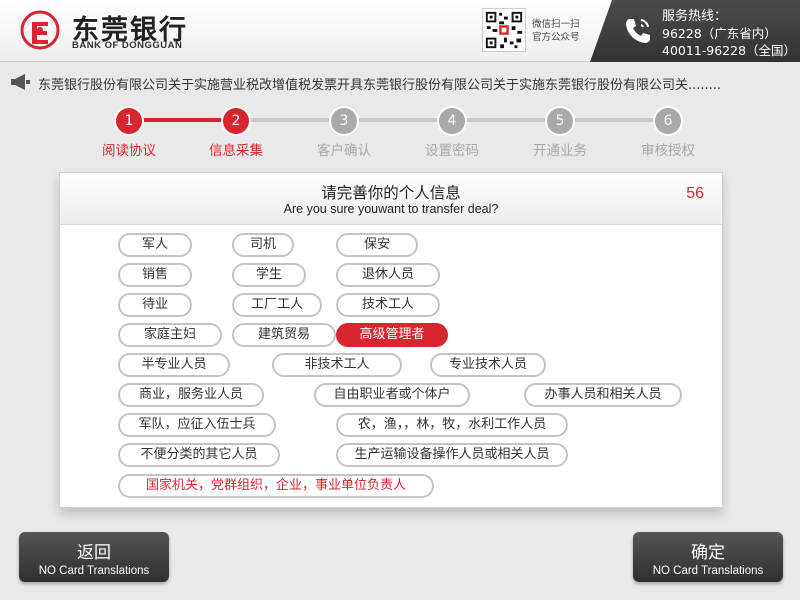 Image resolution: width=800 pixels, height=600 pixels. What do you see at coordinates (263, 245) in the screenshot?
I see `occupation-option: 司机` at bounding box center [263, 245].